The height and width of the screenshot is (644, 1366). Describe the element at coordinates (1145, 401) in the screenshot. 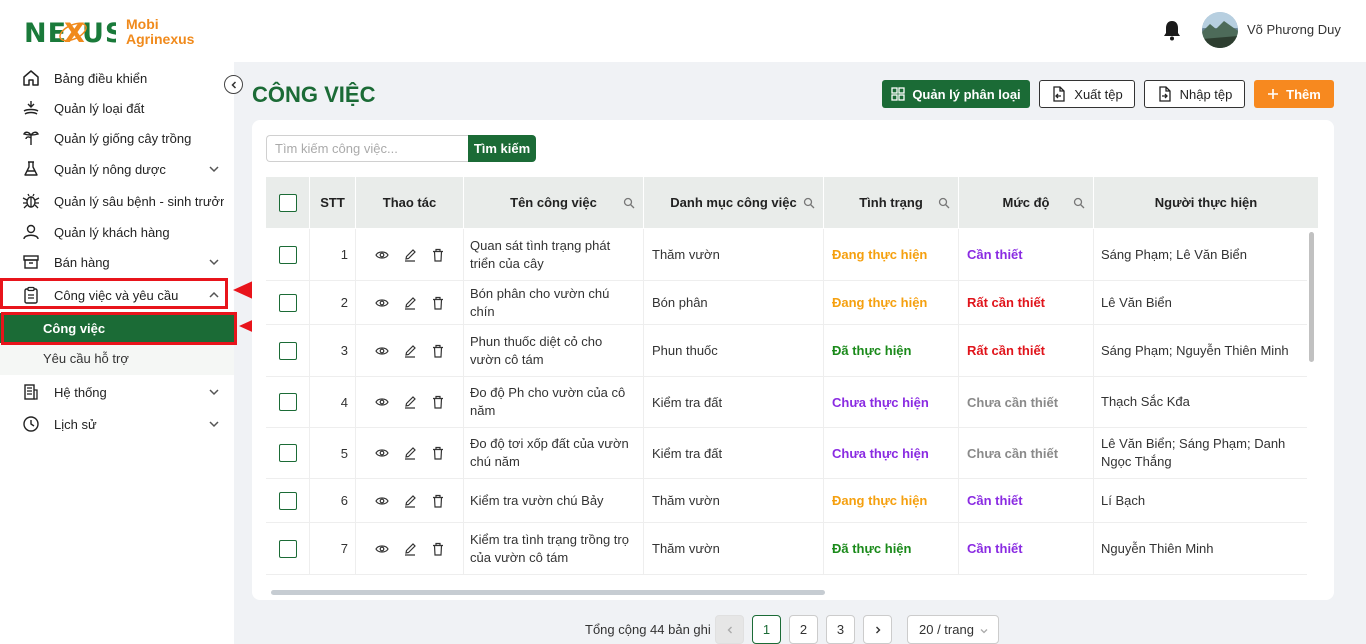

I see `row-assignee: Thạch Sắc Kđa` at that location.